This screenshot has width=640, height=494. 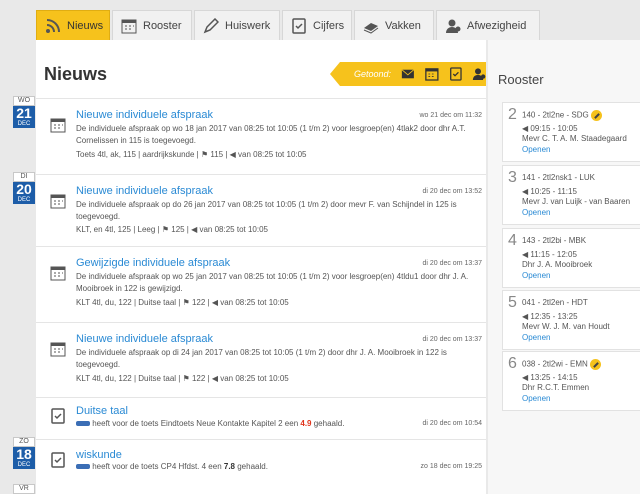 I want to click on slot-teacher: Mevr C. T. A. M. Staadegaard, so click(x=574, y=138).